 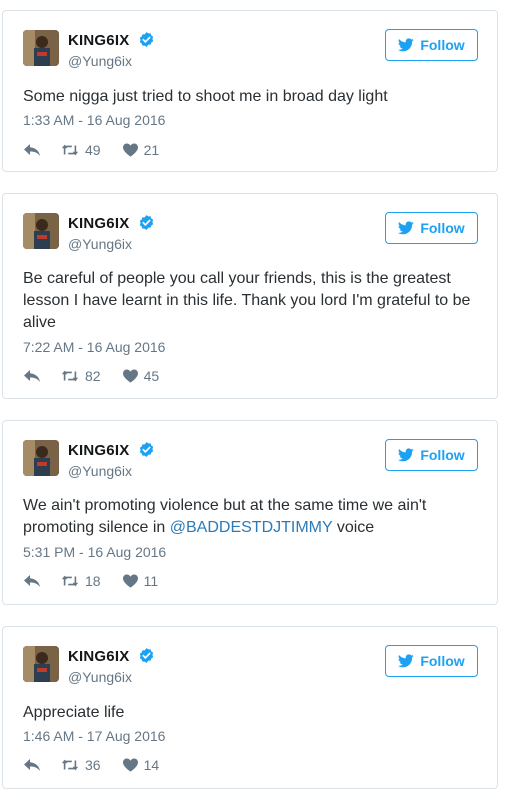 I want to click on tweet-timestamp: 7:22 AM - 16 Aug 2016, so click(x=94, y=347).